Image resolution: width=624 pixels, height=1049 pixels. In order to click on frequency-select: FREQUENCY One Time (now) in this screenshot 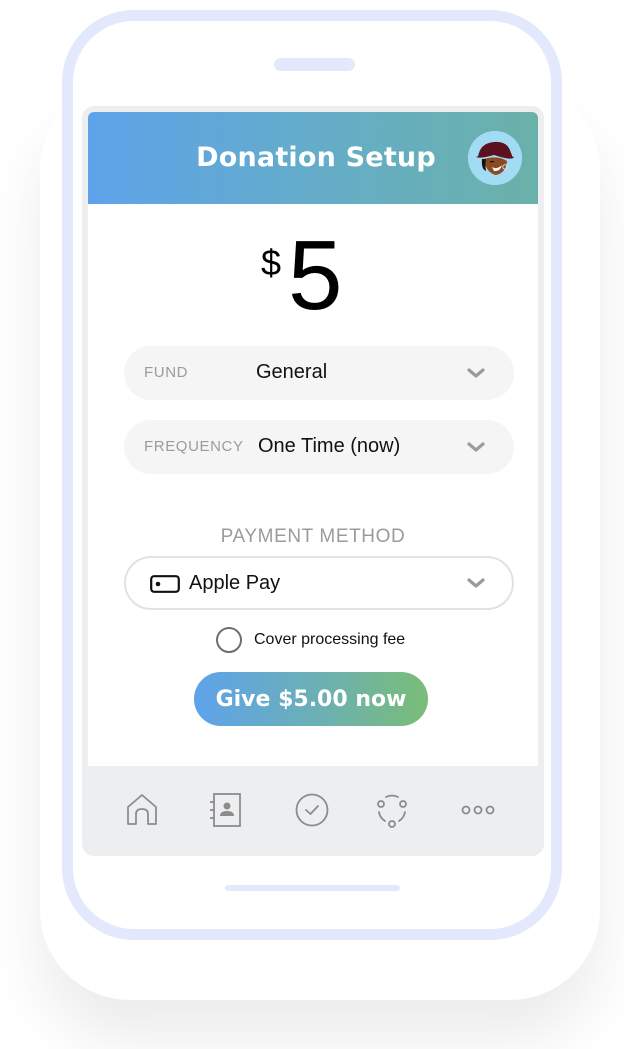, I will do `click(319, 447)`.